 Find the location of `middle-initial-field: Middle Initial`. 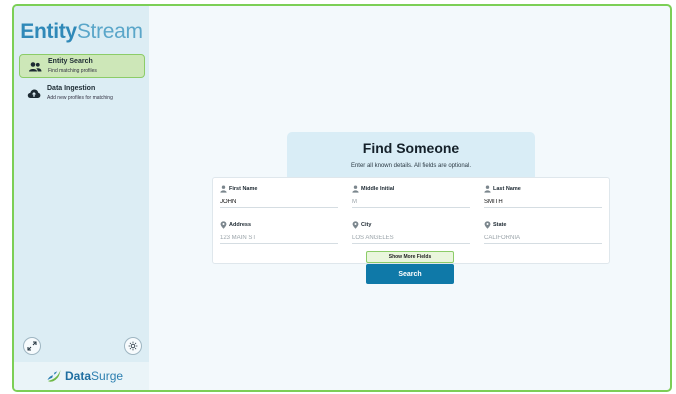

middle-initial-field: Middle Initial is located at coordinates (411, 197).